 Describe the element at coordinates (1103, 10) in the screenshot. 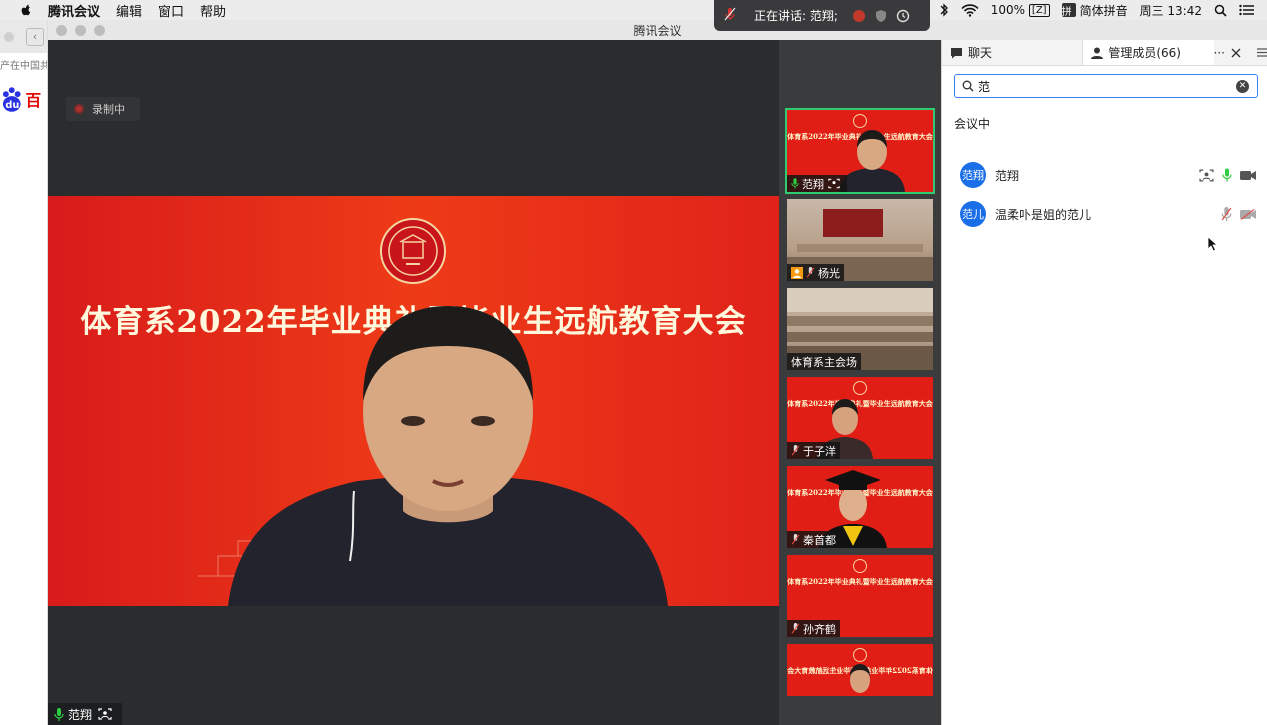

I see `input-method-label: 简体拼音` at that location.